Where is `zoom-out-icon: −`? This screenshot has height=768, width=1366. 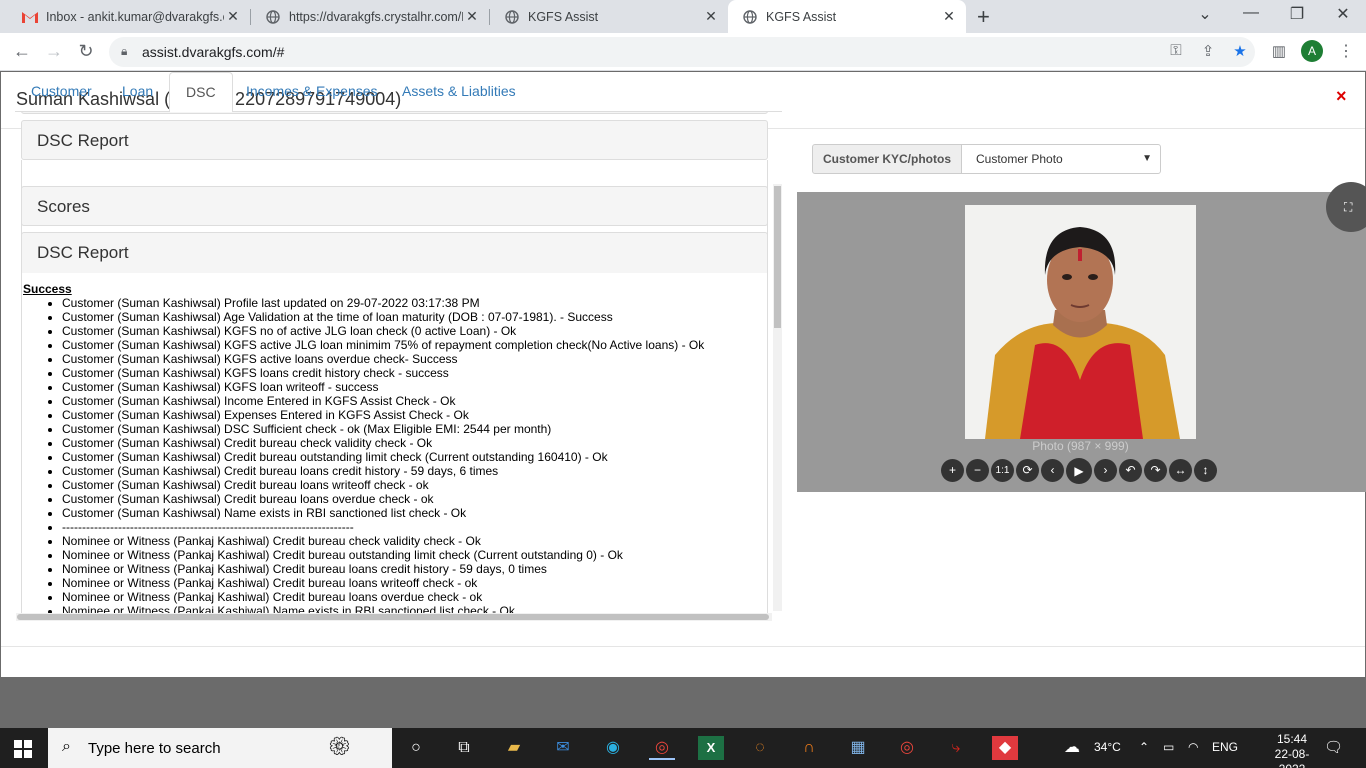
zoom-out-icon: − is located at coordinates (977, 470).